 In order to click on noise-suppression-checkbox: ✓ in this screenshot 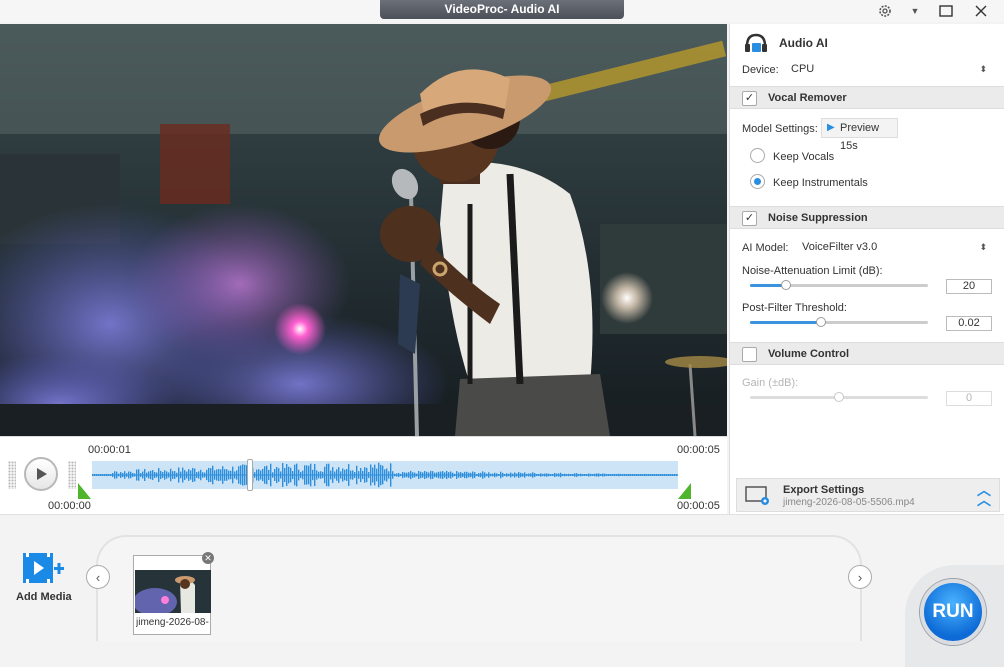, I will do `click(749, 218)`.